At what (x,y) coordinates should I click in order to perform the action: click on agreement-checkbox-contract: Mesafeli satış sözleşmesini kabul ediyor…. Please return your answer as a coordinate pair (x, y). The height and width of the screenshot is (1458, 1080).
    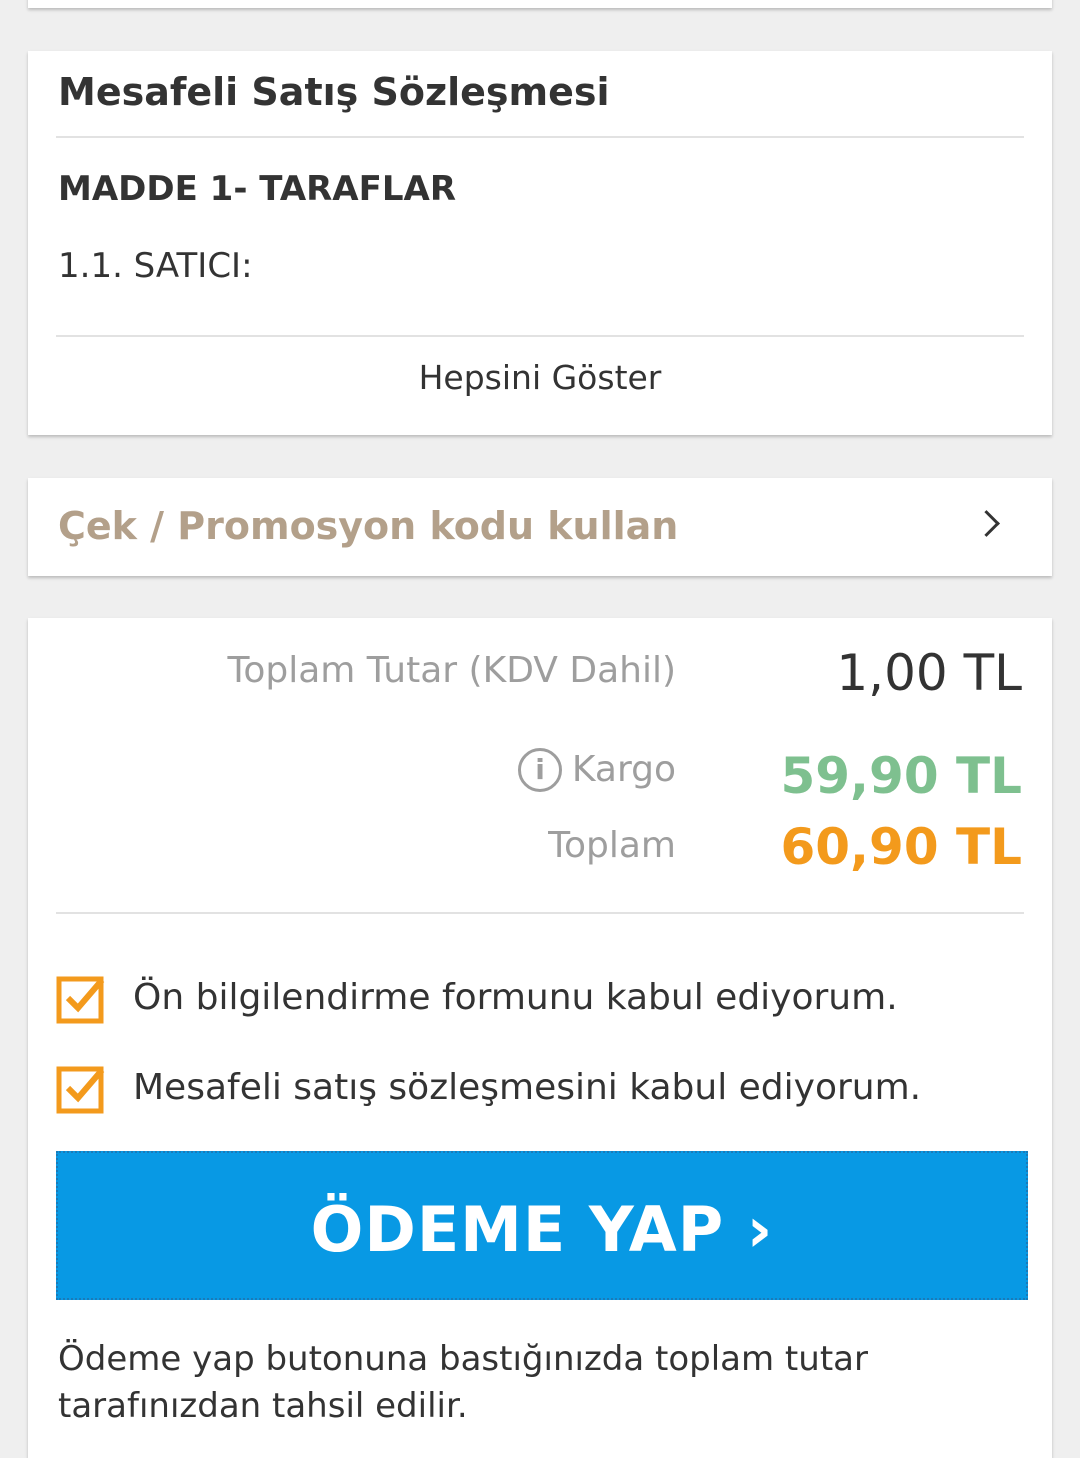
    Looking at the image, I should click on (516, 1090).